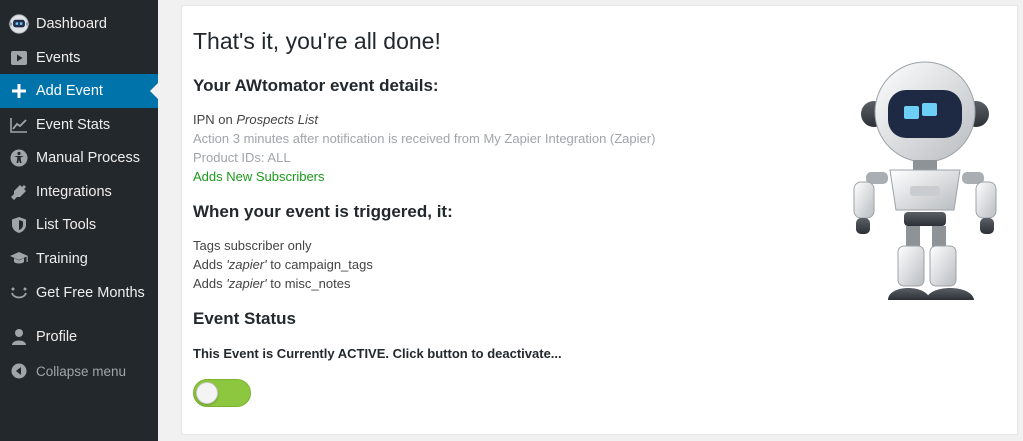 The height and width of the screenshot is (441, 1023). What do you see at coordinates (69, 91) in the screenshot?
I see `sidebar-item-label: Add Event` at bounding box center [69, 91].